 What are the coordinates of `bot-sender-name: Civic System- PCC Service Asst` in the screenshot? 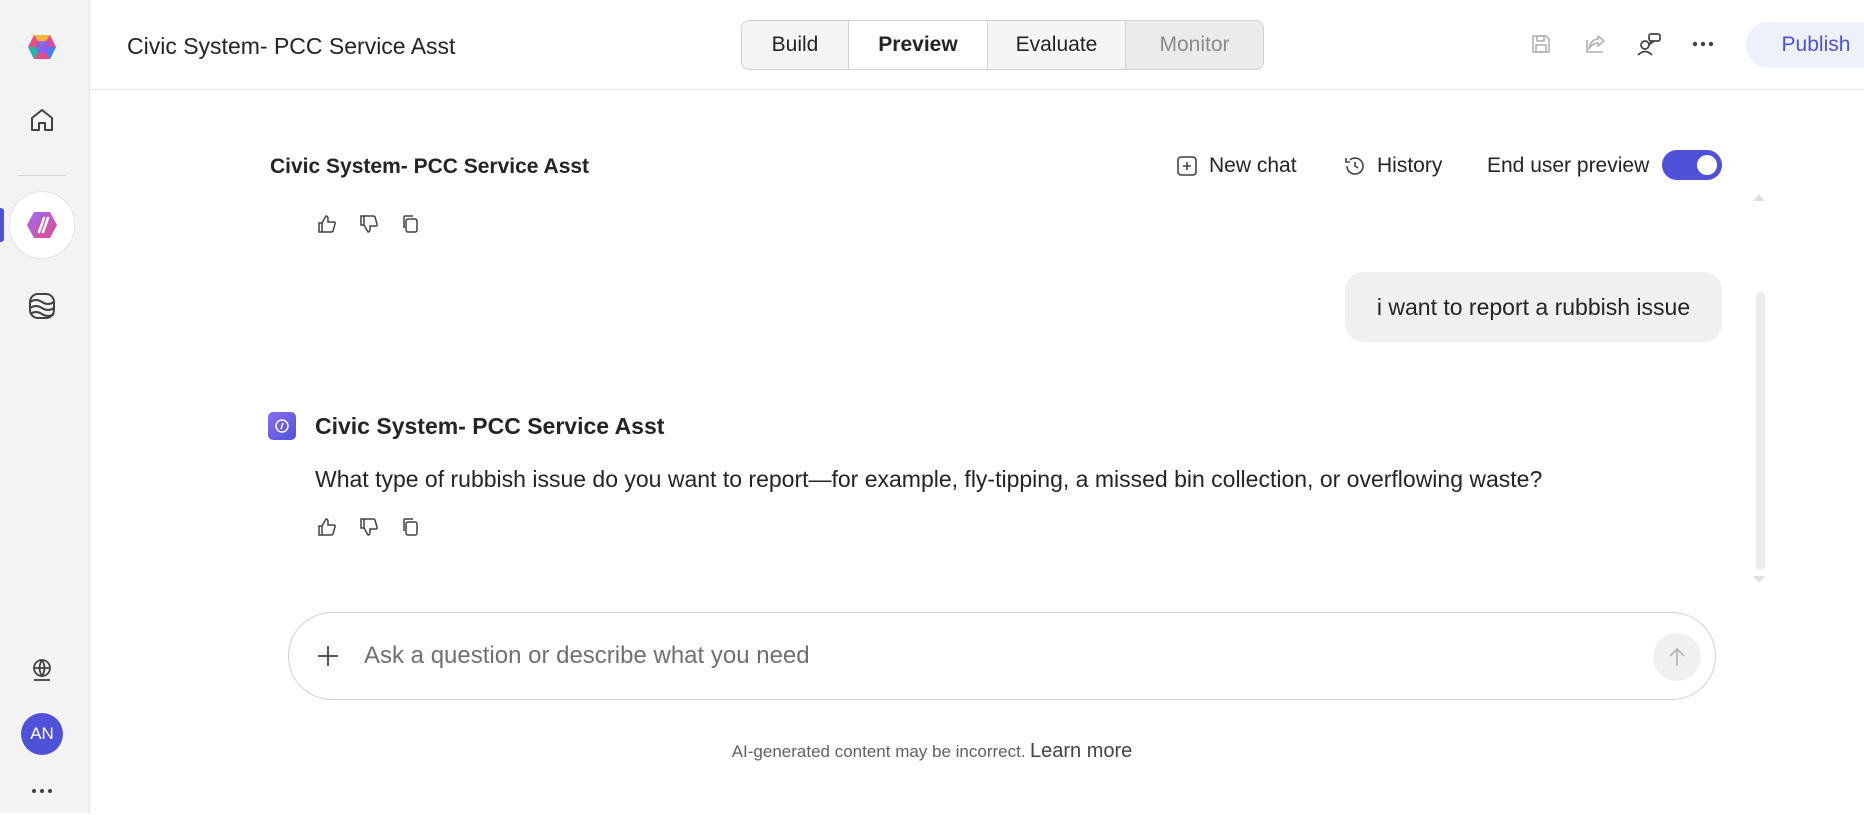 It's located at (490, 426).